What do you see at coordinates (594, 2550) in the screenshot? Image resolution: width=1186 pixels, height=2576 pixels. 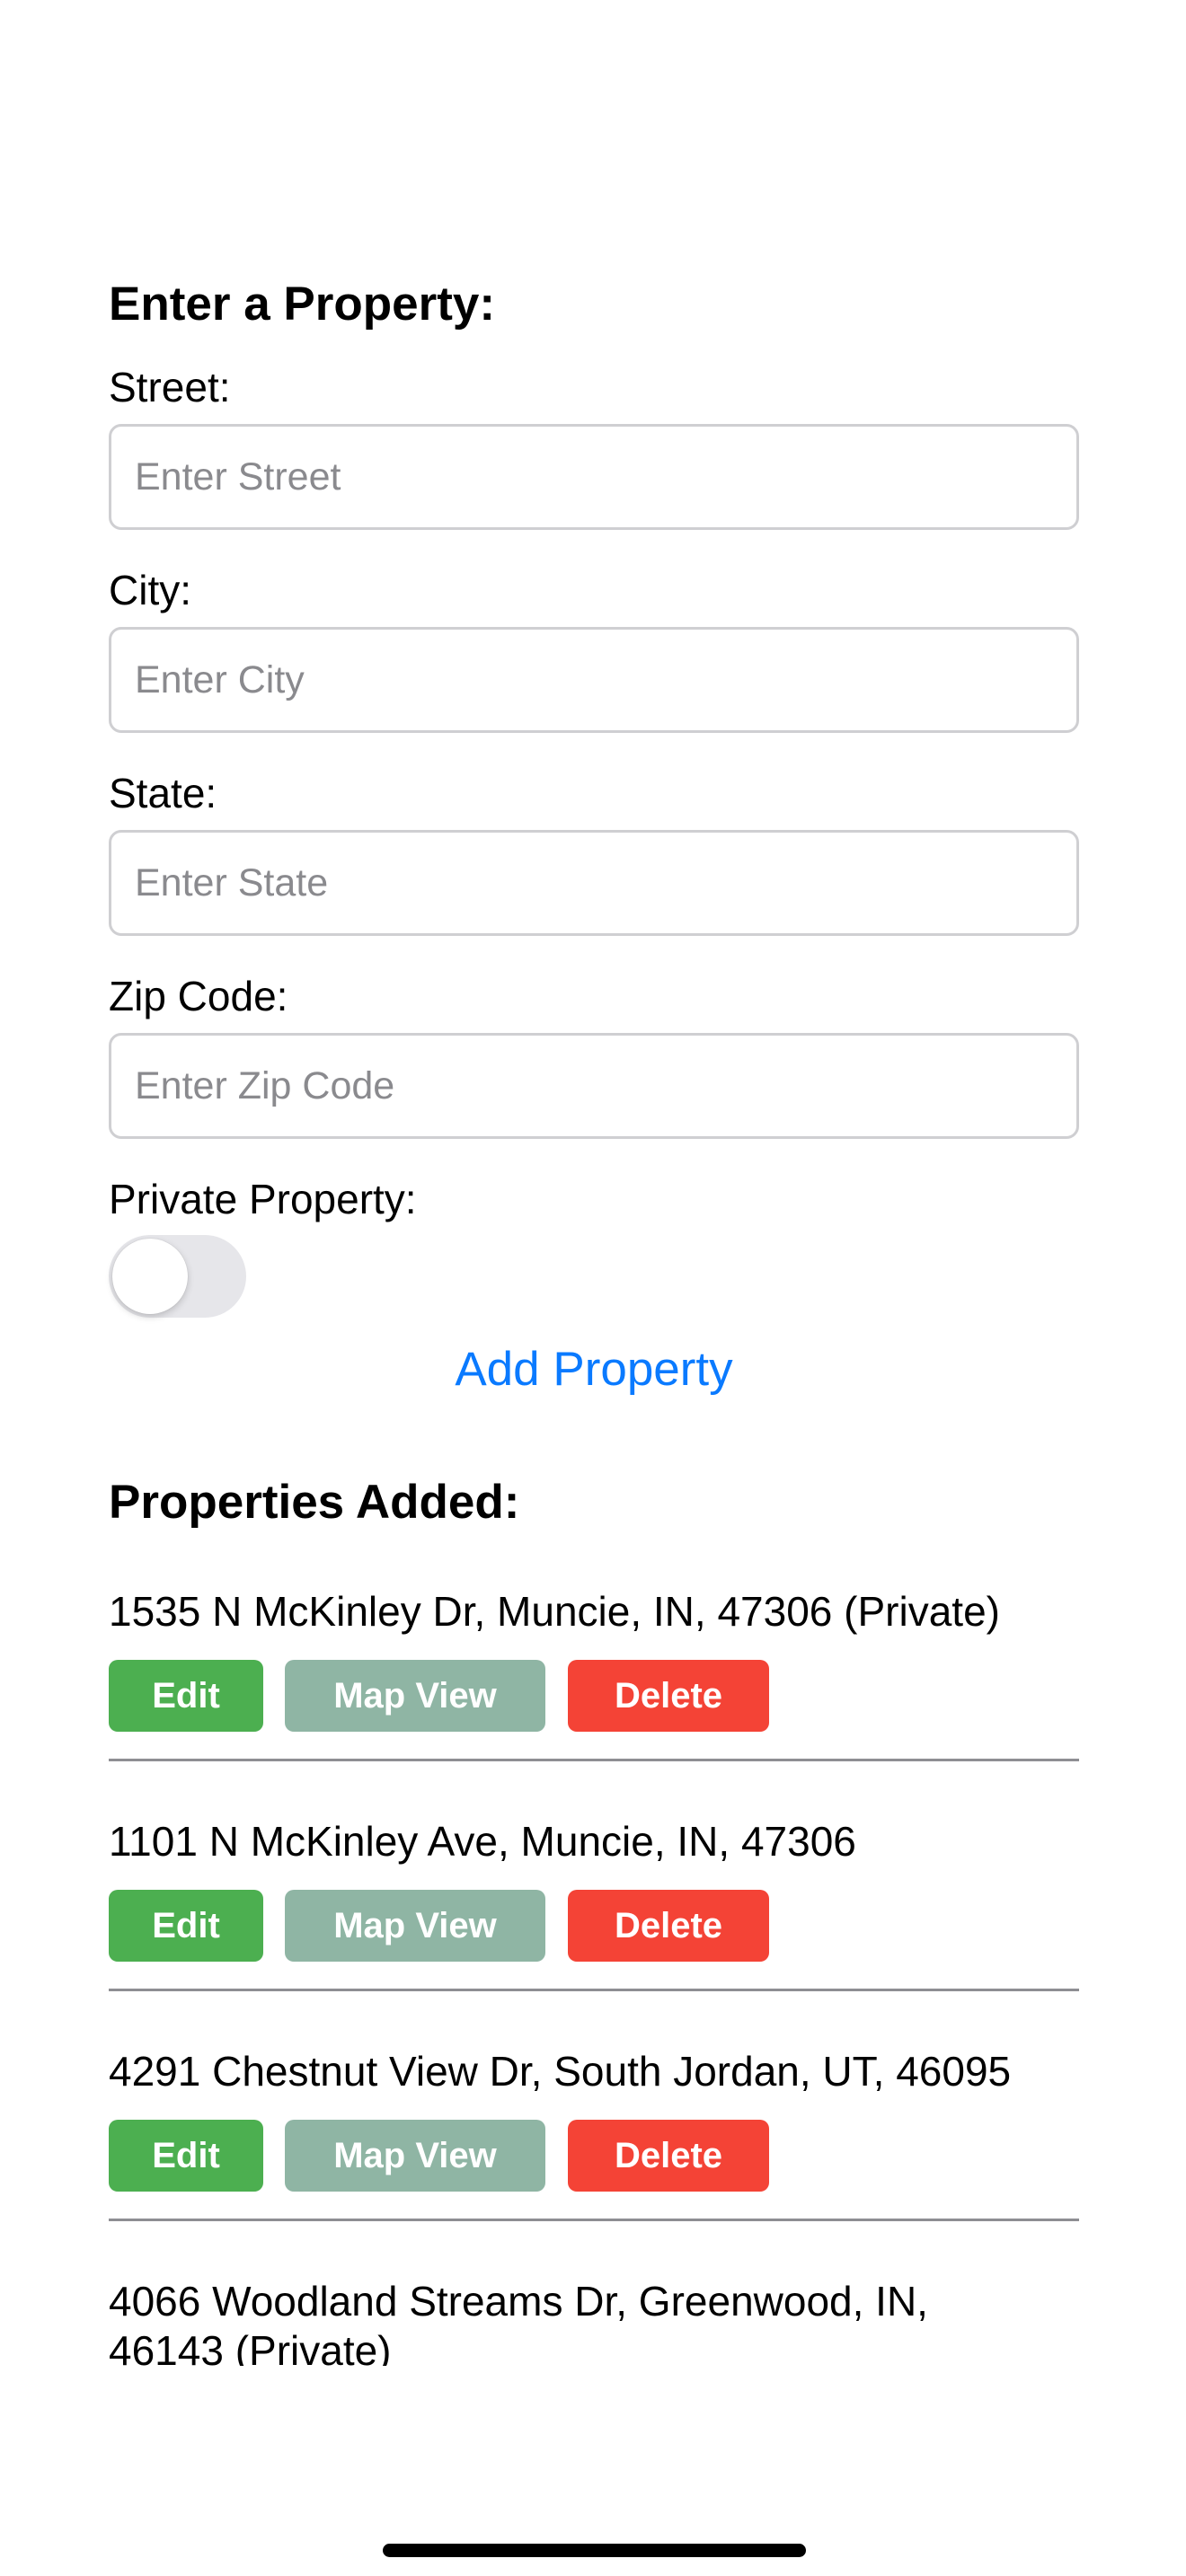 I see `home-indicator` at bounding box center [594, 2550].